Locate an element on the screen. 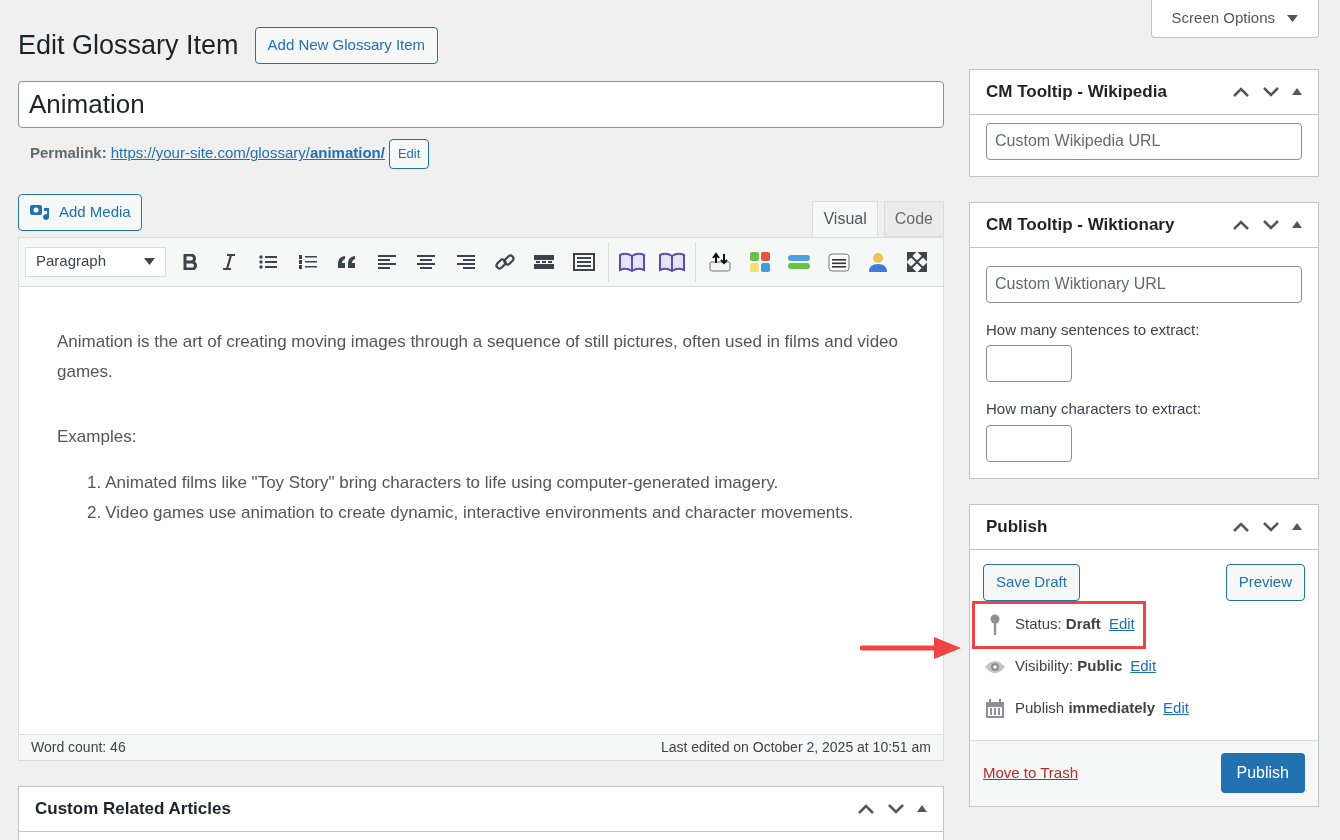 This screenshot has height=840, width=1340. field-label: How many characters to extract: is located at coordinates (1094, 409).